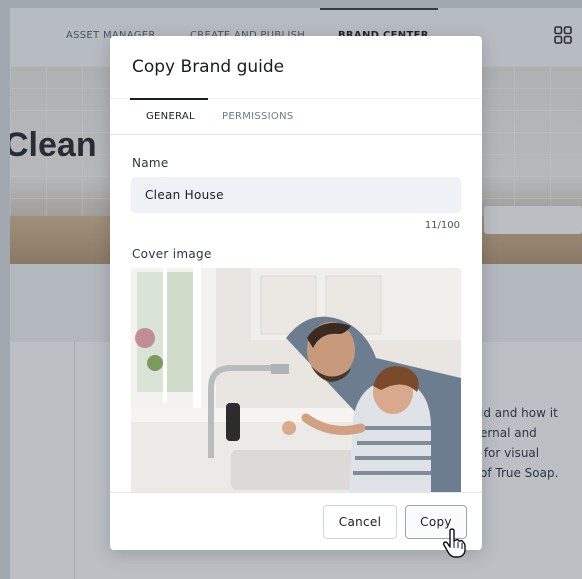  What do you see at coordinates (296, 116) in the screenshot?
I see `dialog-tabs: GENERAL PERMISSIONS` at bounding box center [296, 116].